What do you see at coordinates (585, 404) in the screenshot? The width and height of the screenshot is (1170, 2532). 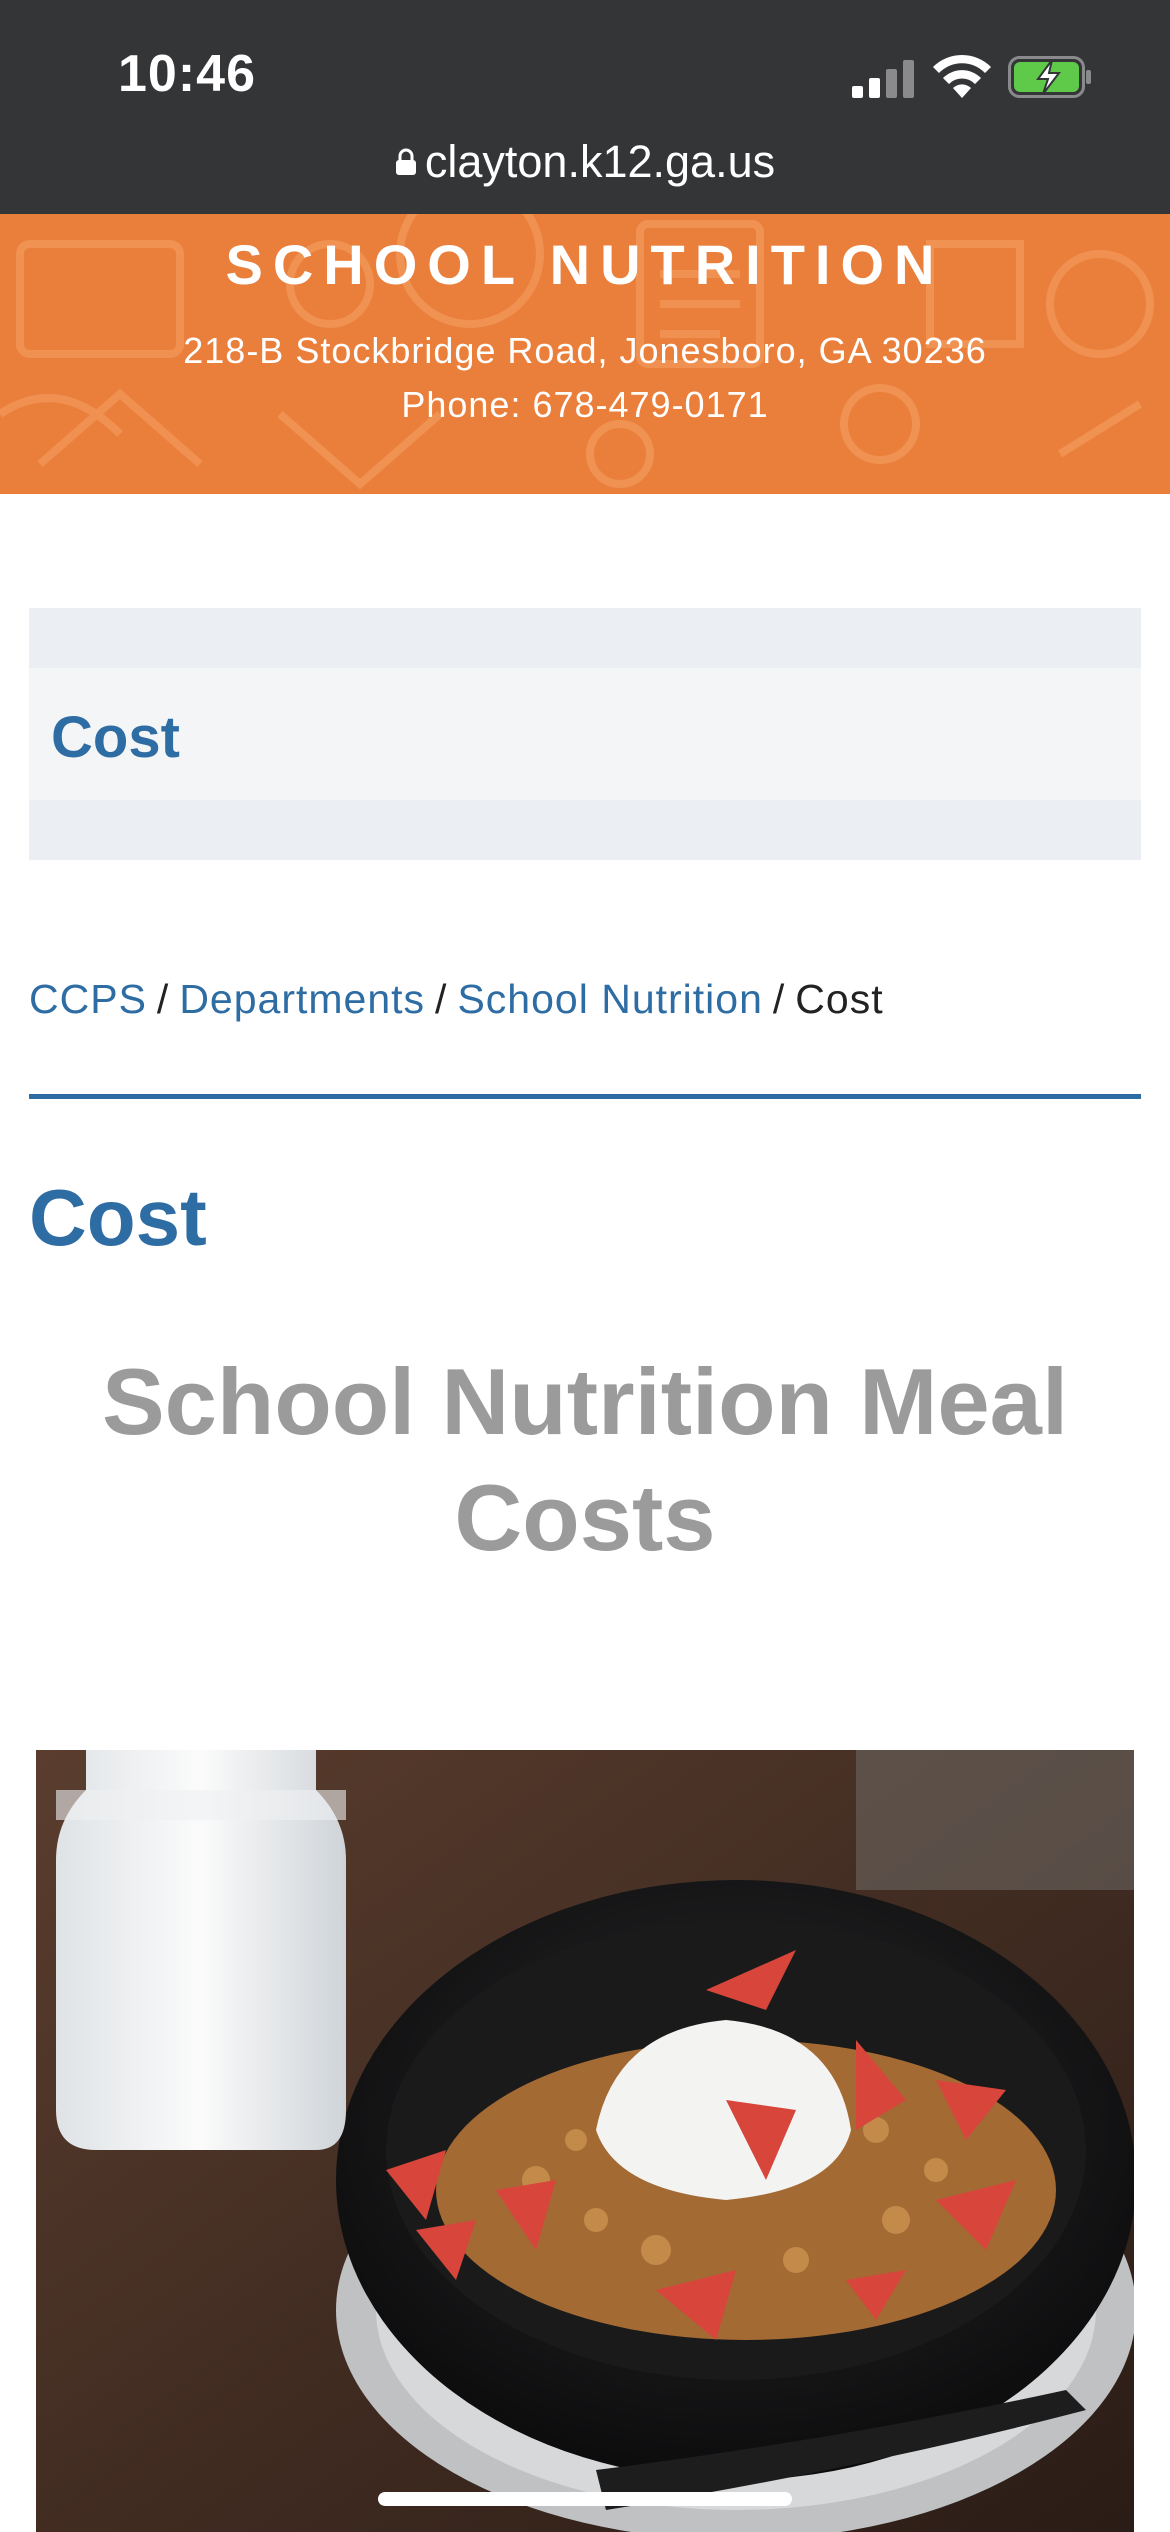 I see `site-phone: Phone: 678-479-0171` at bounding box center [585, 404].